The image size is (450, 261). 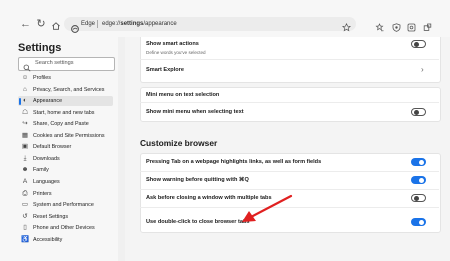 I want to click on sidebar-item-default-browser: Default Browser, so click(x=52, y=147).